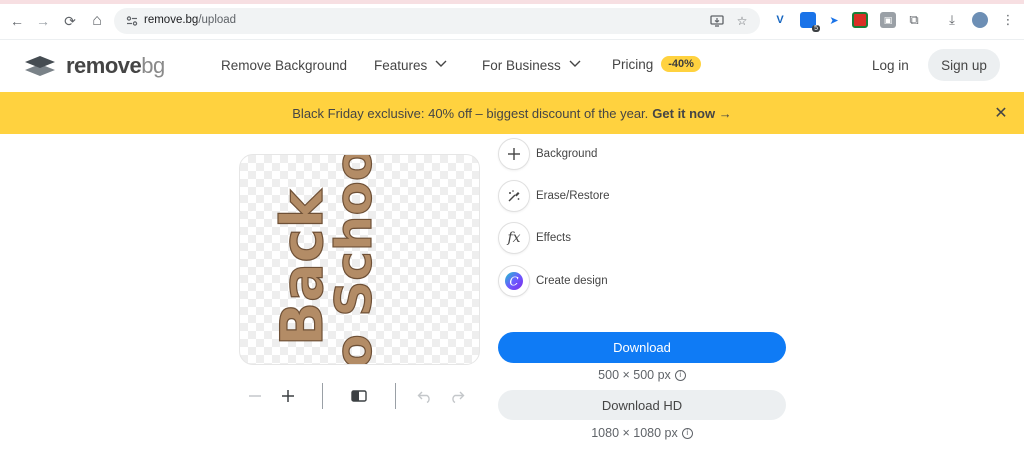  I want to click on brush-icon, so click(514, 196).